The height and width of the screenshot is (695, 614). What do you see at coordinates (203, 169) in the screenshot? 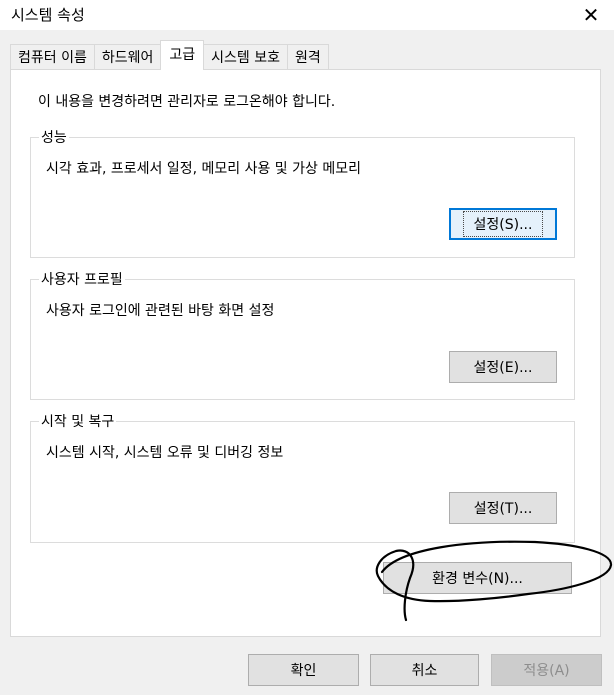
I see `performance-description: 시각 효과, 프로세서 일정, 메모리 사용 및 가상 메모리` at bounding box center [203, 169].